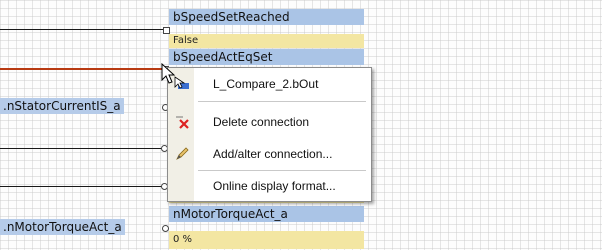  I want to click on variable-name-speed-set-reached: bSpeedSetReached, so click(266, 17).